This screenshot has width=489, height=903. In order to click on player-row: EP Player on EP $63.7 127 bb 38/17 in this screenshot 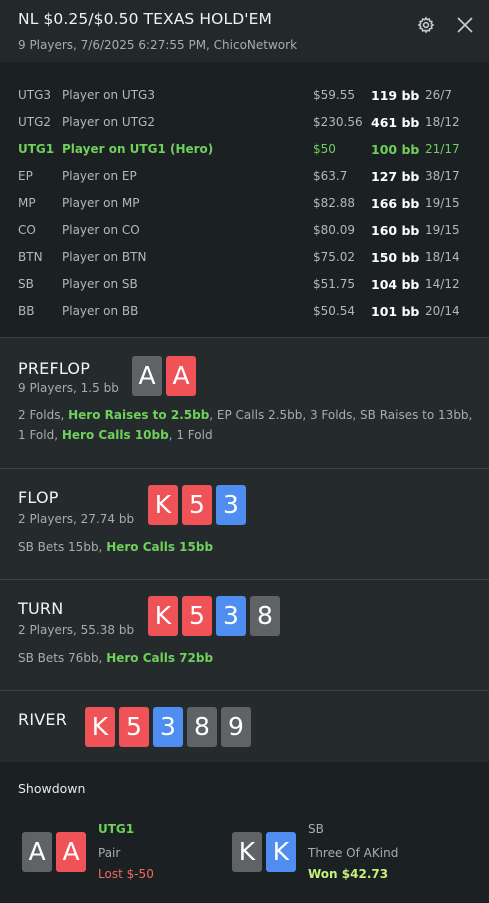, I will do `click(244, 177)`.